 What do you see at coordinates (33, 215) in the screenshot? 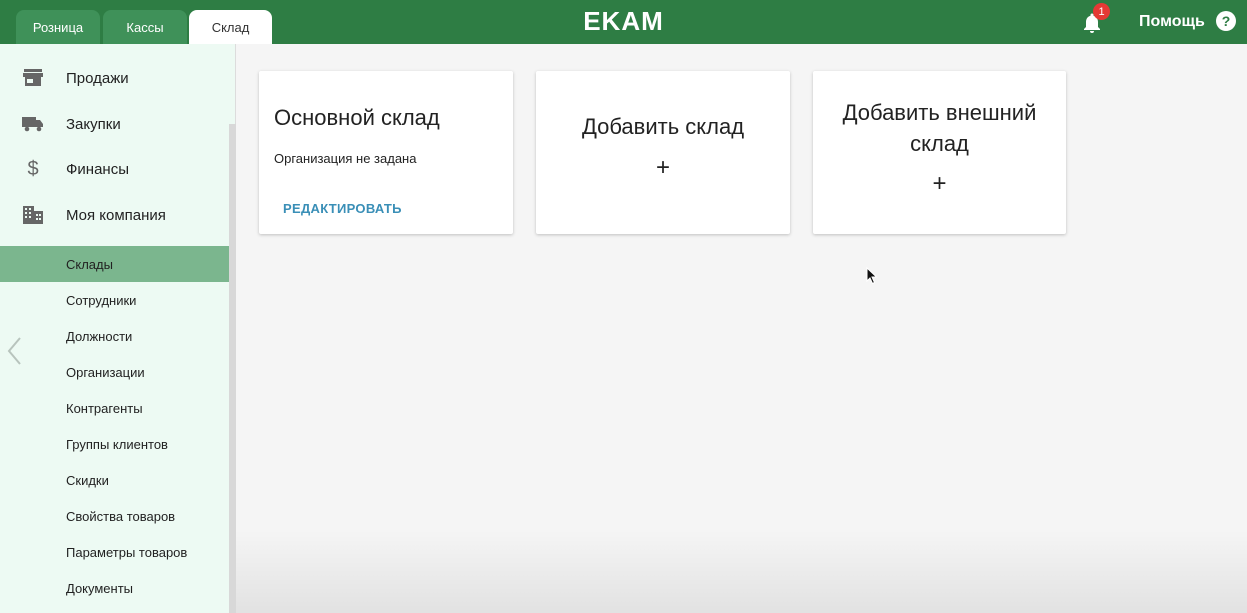
I see `building-icon` at bounding box center [33, 215].